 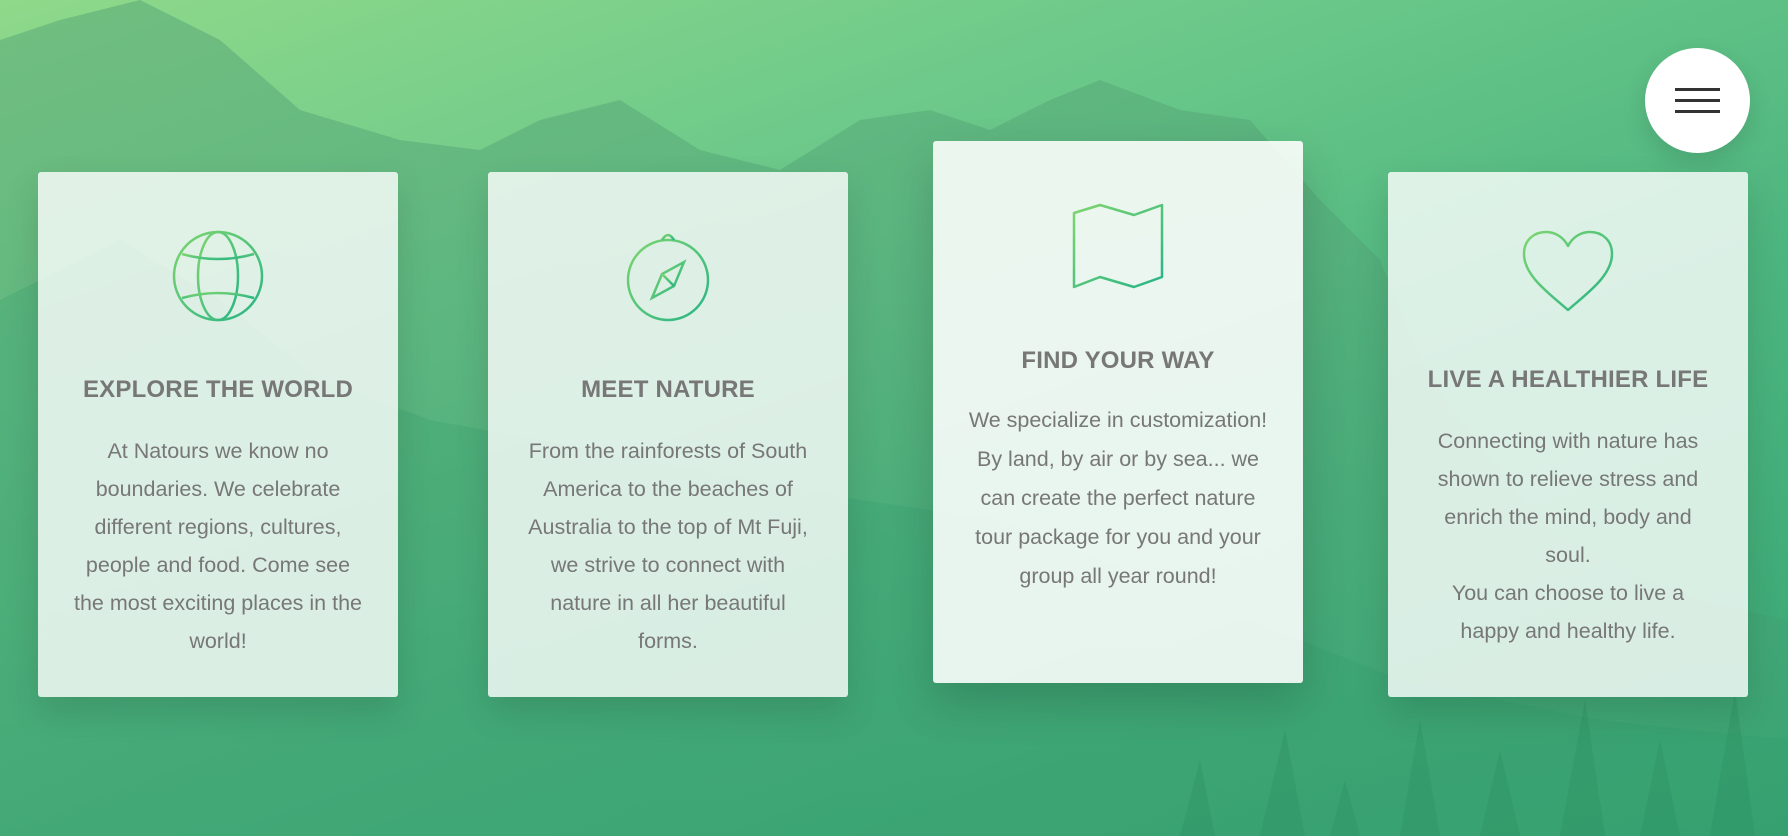 I want to click on heart-icon, so click(x=1568, y=271).